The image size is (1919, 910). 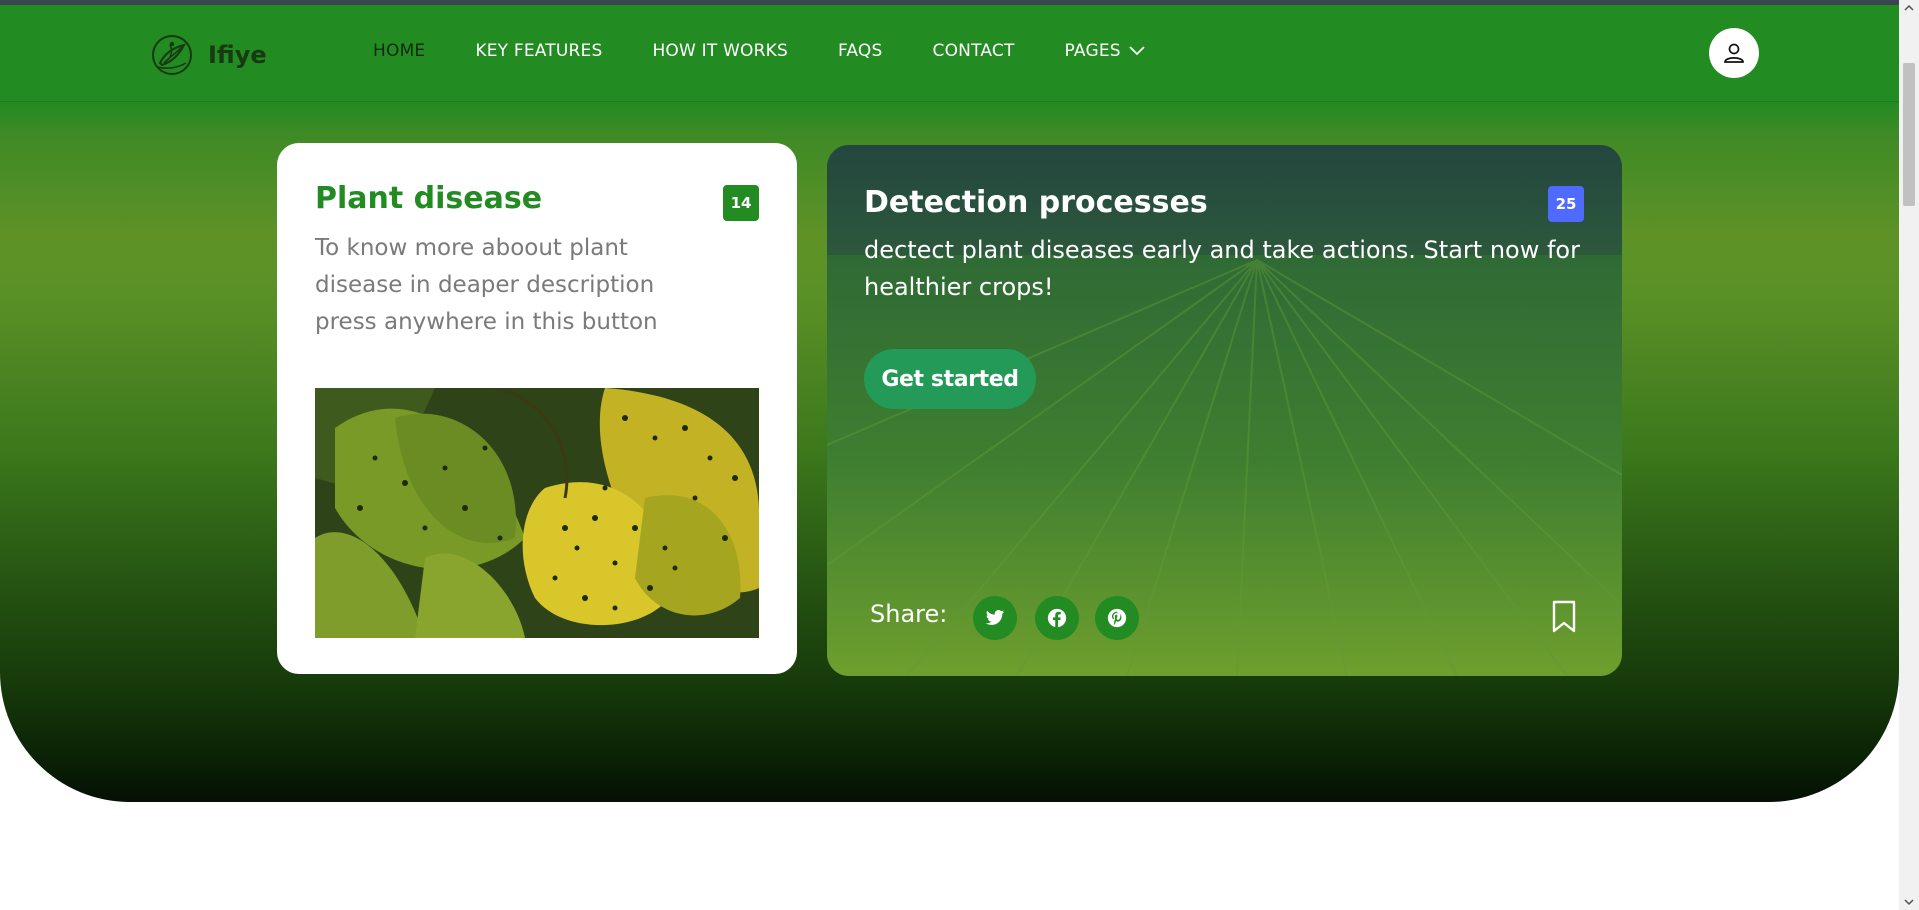 I want to click on pinterest-icon, so click(x=1117, y=618).